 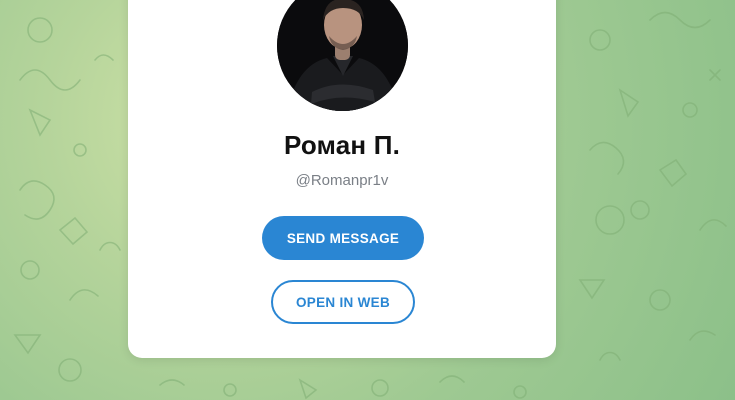 What do you see at coordinates (343, 238) in the screenshot?
I see `send-message-button: SEND MESSAGE` at bounding box center [343, 238].